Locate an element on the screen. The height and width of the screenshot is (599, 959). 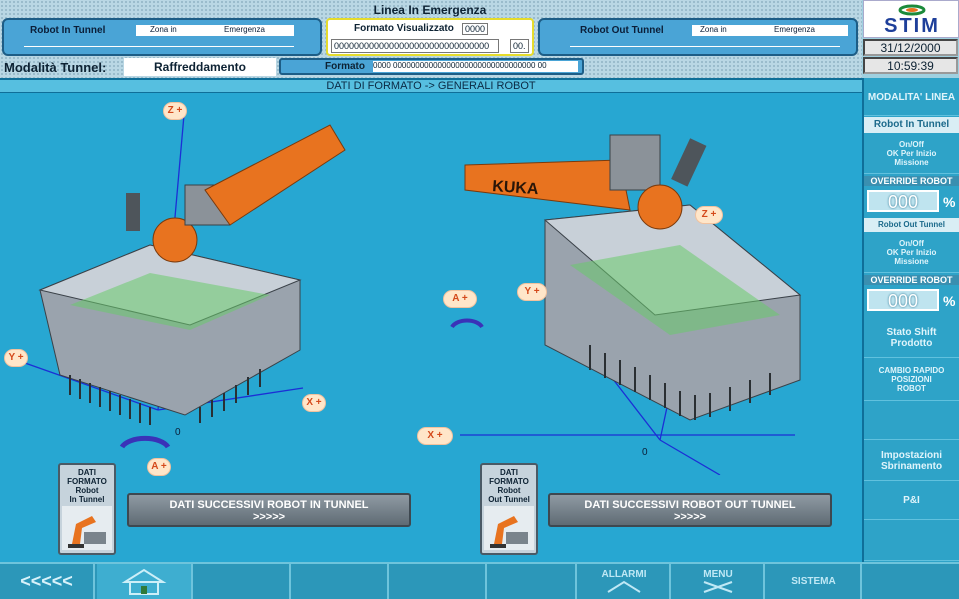
nav-slot-last is located at coordinates (911, 581).